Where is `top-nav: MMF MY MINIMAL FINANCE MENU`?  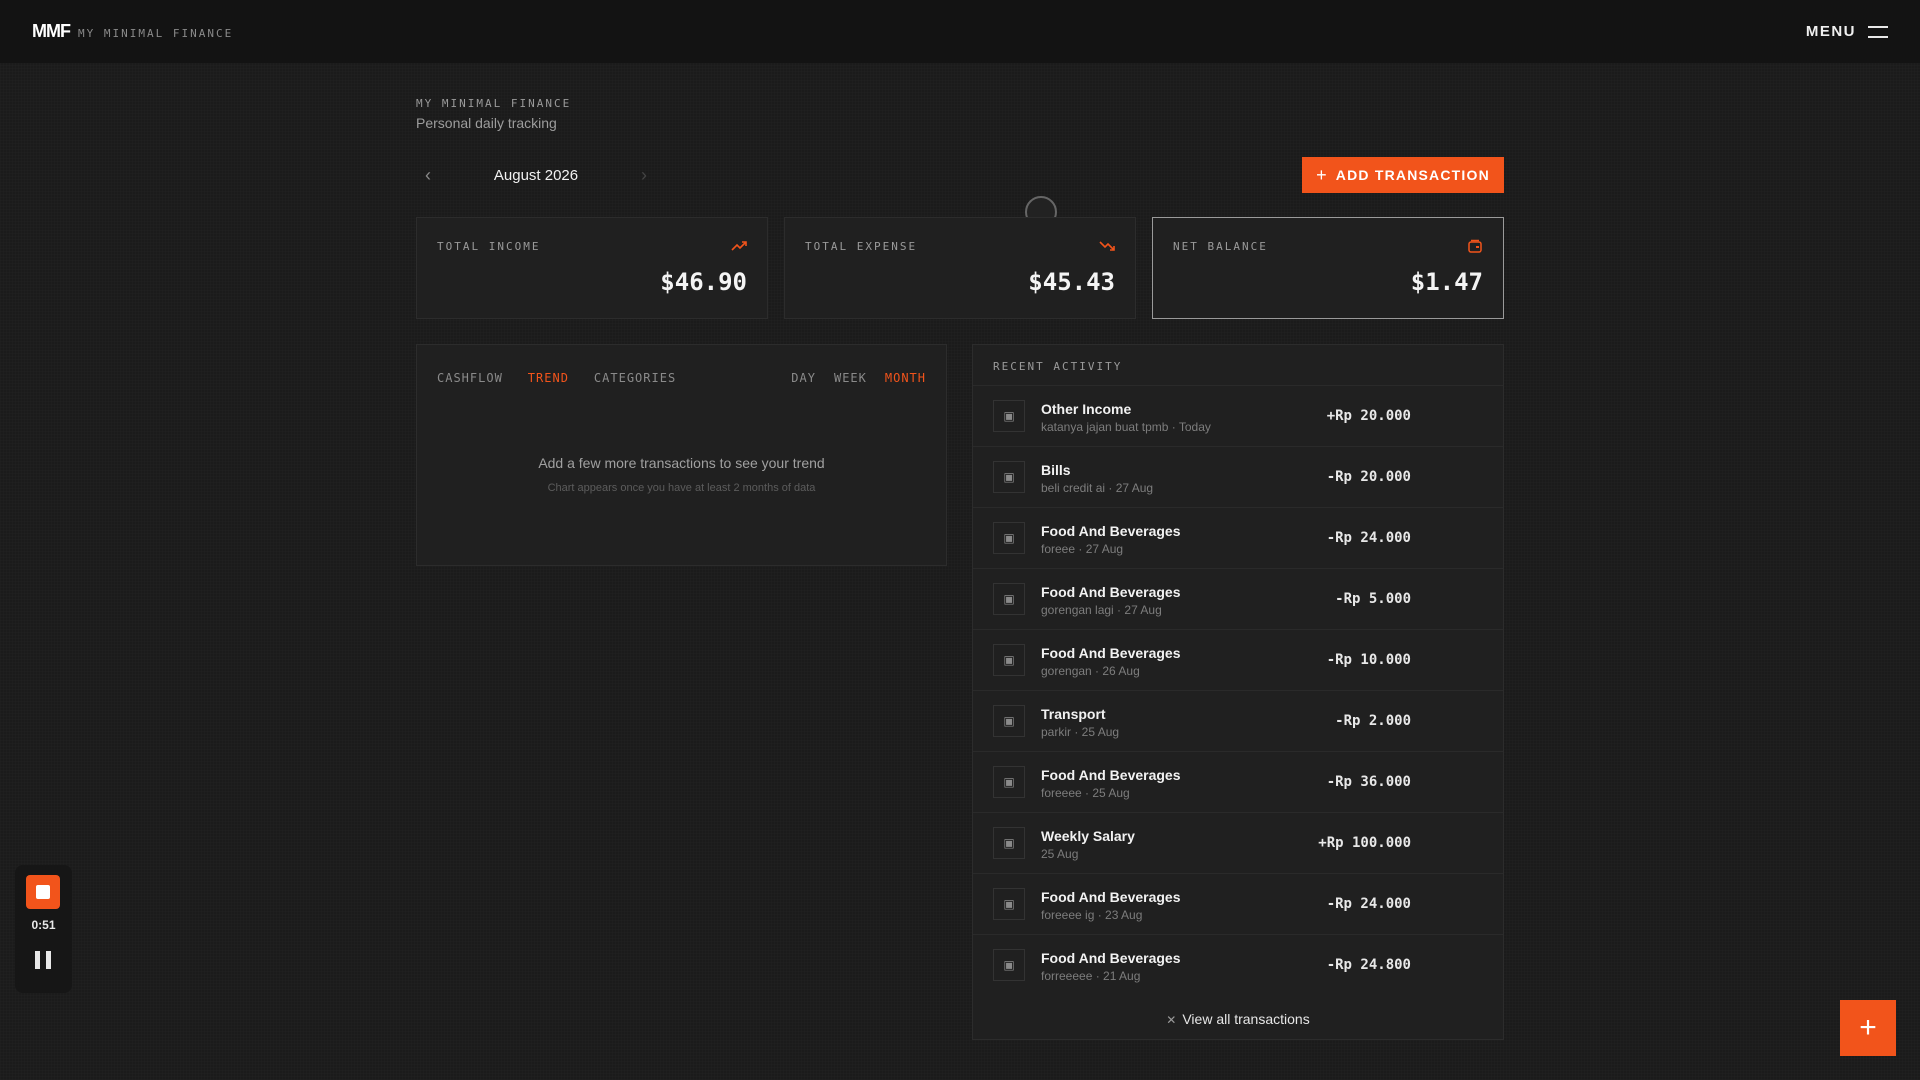
top-nav: MMF MY MINIMAL FINANCE MENU is located at coordinates (960, 31).